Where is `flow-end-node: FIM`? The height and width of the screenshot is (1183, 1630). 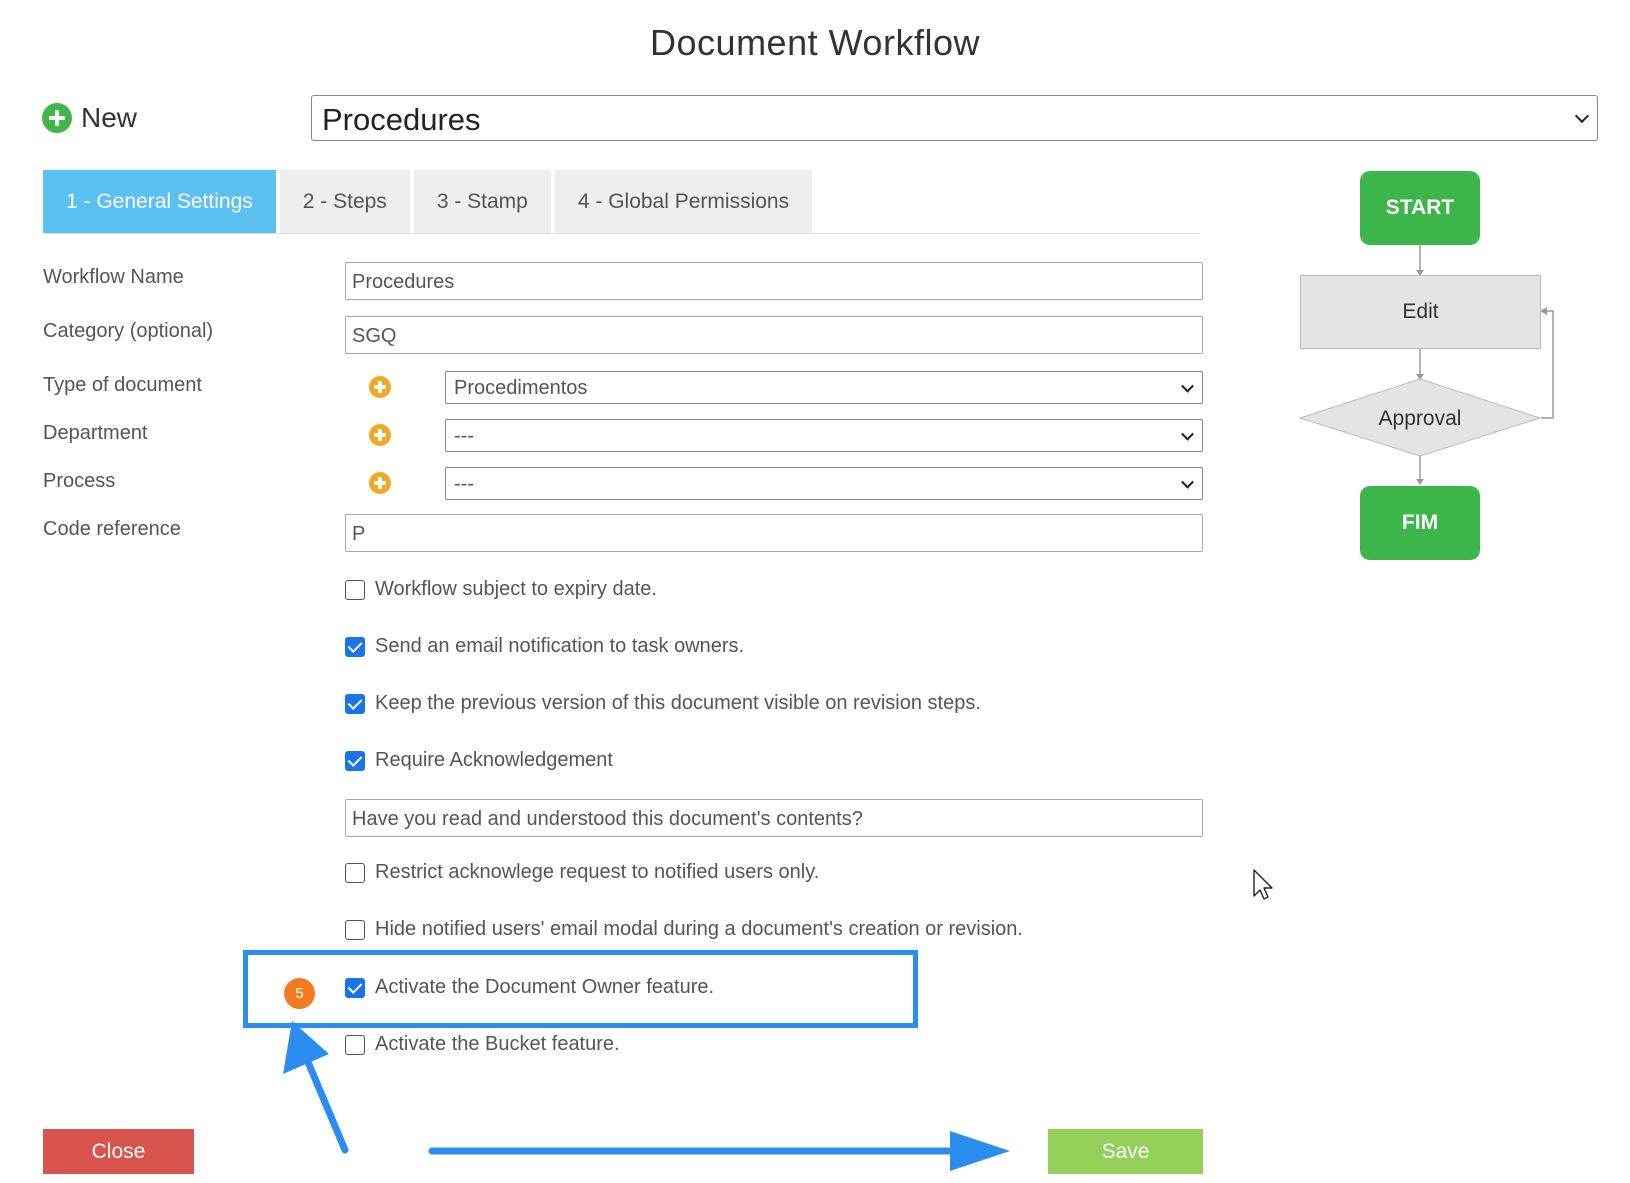
flow-end-node: FIM is located at coordinates (1420, 523).